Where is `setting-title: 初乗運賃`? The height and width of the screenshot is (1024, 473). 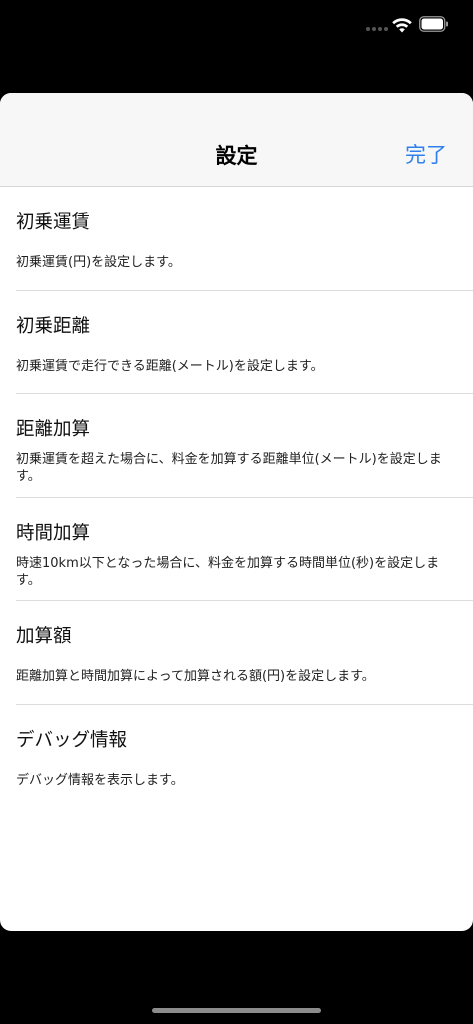
setting-title: 初乗運賃 is located at coordinates (53, 222).